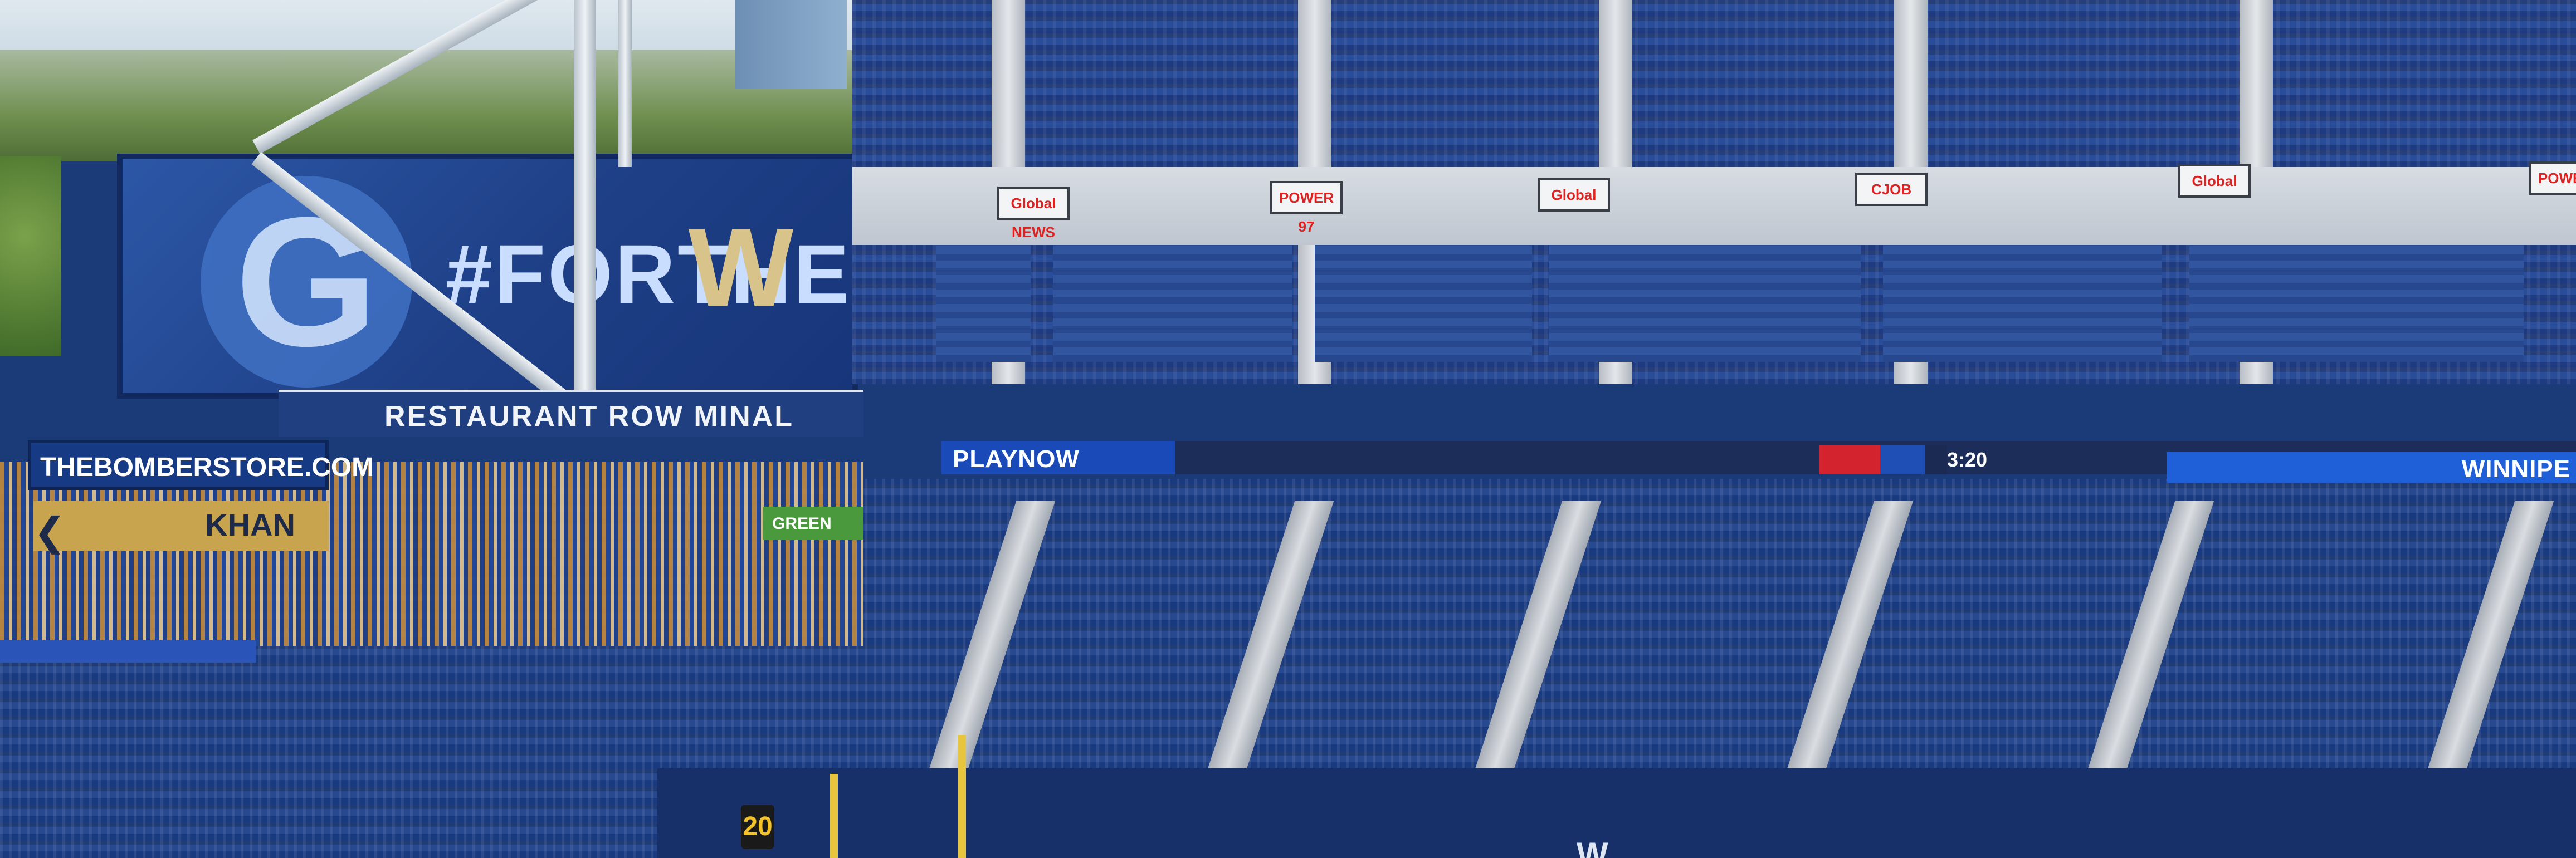 The height and width of the screenshot is (858, 2576). Describe the element at coordinates (1616, 813) in the screenshot. I see `field-wall` at that location.